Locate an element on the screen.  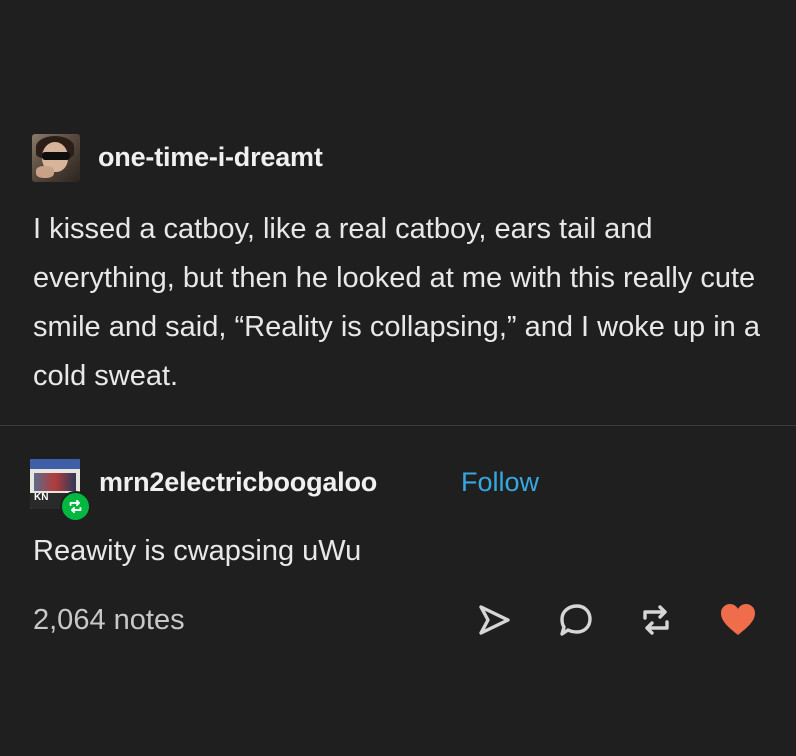
original-poster-username: one-time-i-dreamt is located at coordinates (210, 157).